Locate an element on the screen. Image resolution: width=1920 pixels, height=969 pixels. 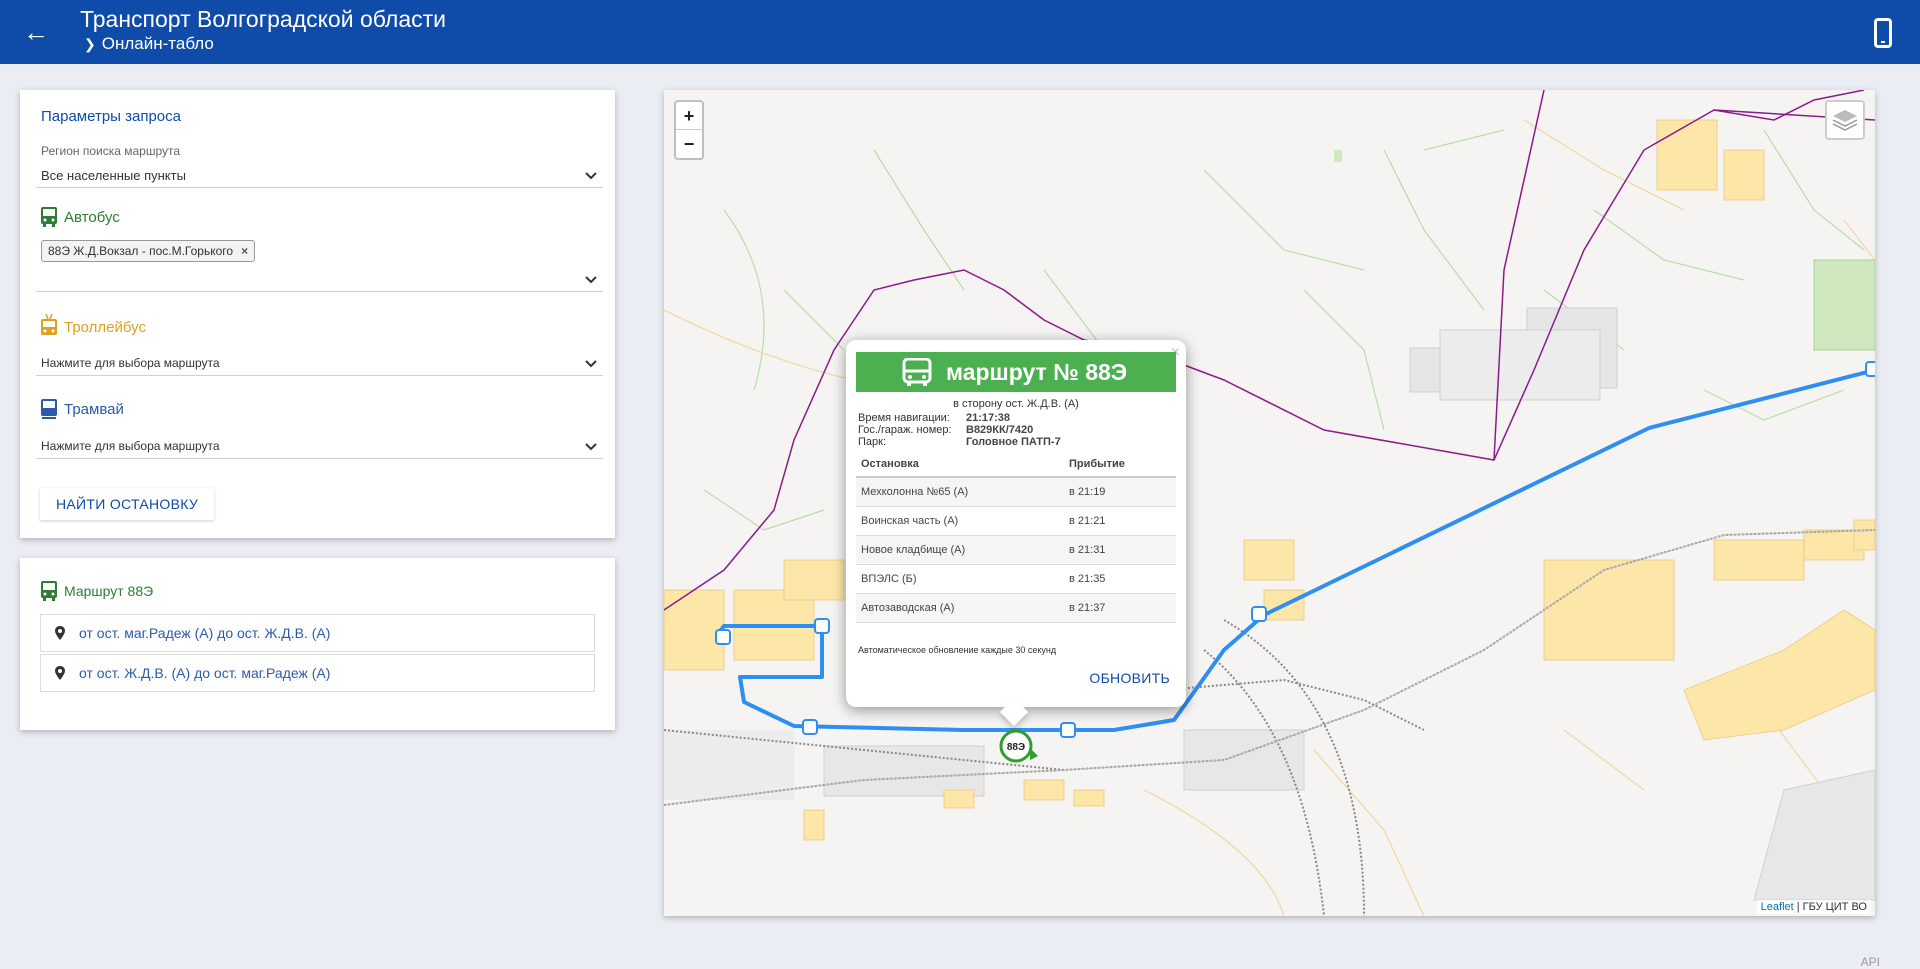
stop-arrival: в 21:19 is located at coordinates (1120, 492).